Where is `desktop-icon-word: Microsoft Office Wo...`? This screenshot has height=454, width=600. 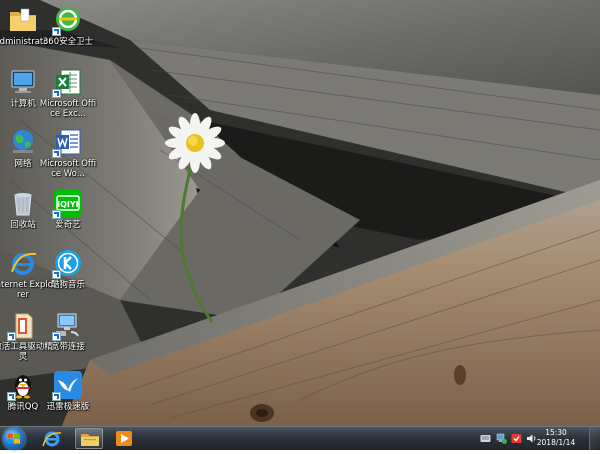
desktop-icon-word: Microsoft Office Wo... is located at coordinates (68, 155).